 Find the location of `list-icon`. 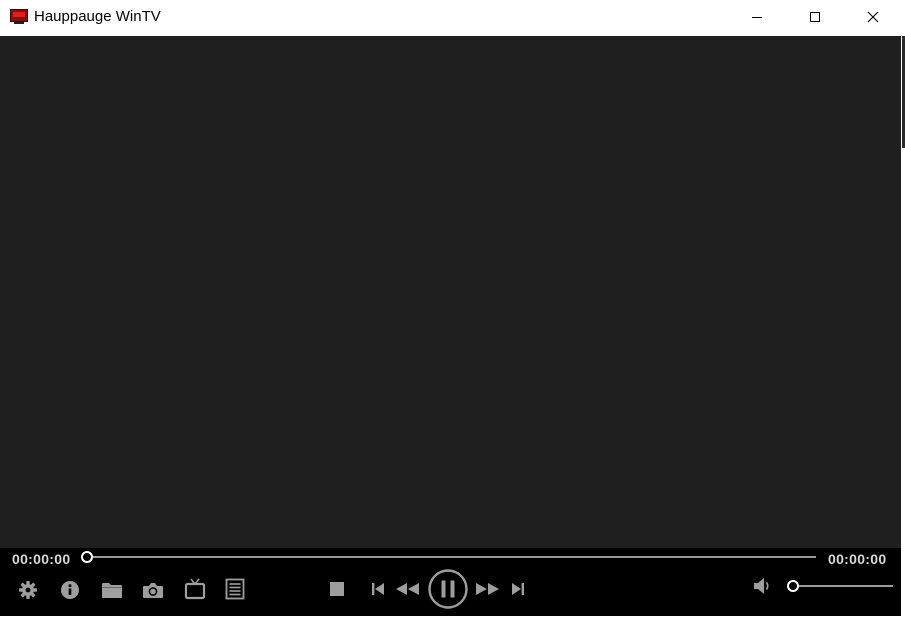

list-icon is located at coordinates (235, 589).